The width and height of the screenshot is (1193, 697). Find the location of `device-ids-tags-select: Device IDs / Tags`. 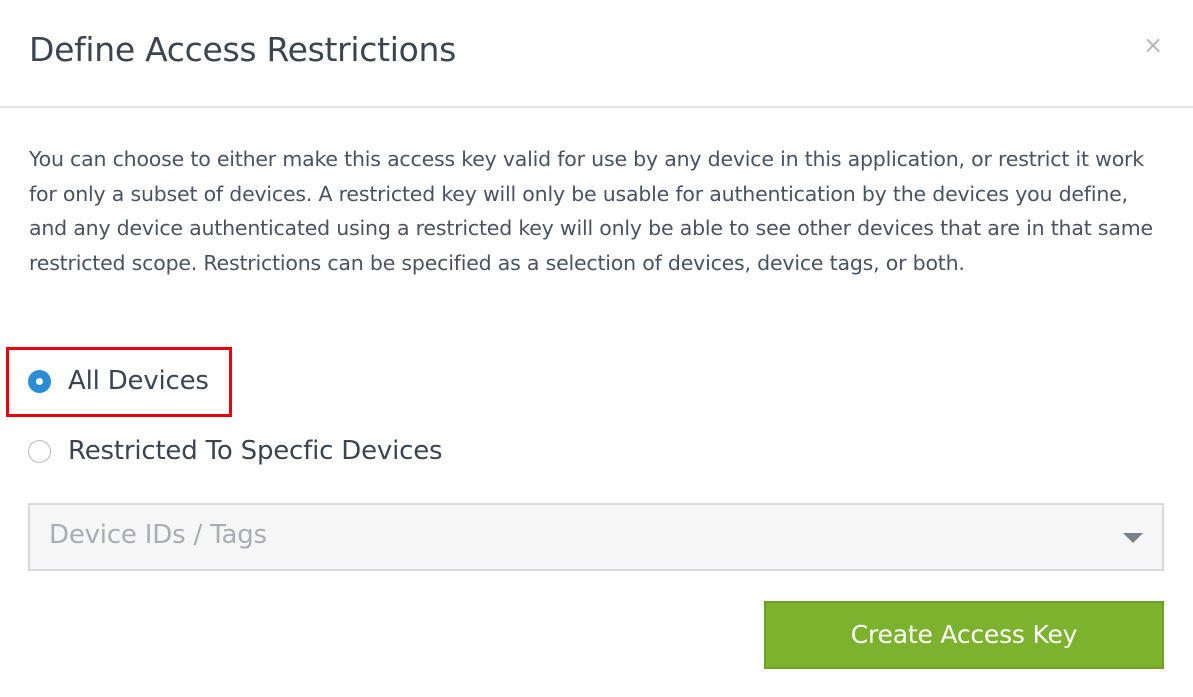

device-ids-tags-select: Device IDs / Tags is located at coordinates (596, 537).